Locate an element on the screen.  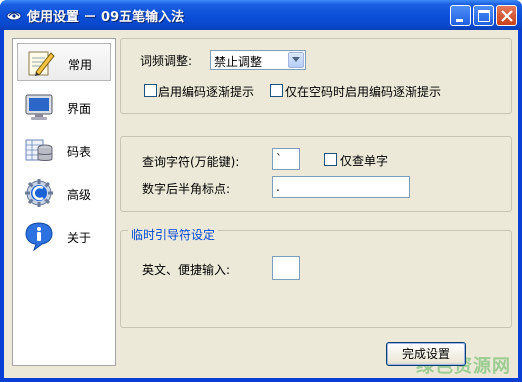
minimize-icon is located at coordinates (459, 20).